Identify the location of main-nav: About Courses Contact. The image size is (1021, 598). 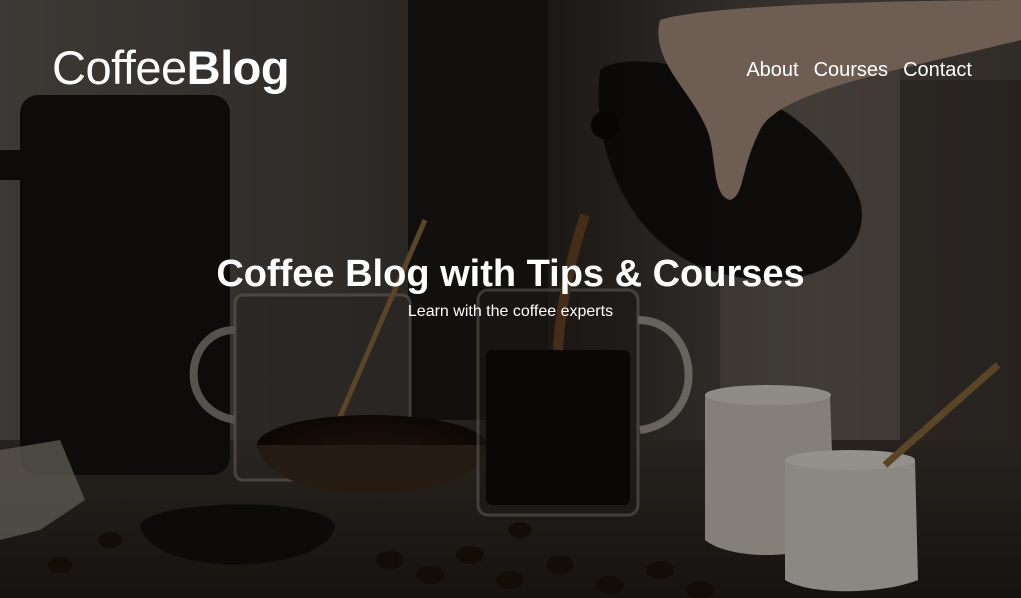
(859, 70).